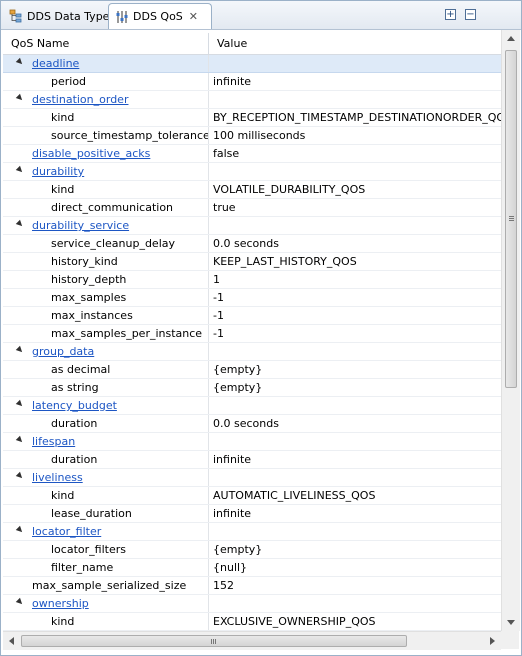 The height and width of the screenshot is (656, 522). I want to click on tab-dds-data-type: DDS Data Type, so click(56, 16).